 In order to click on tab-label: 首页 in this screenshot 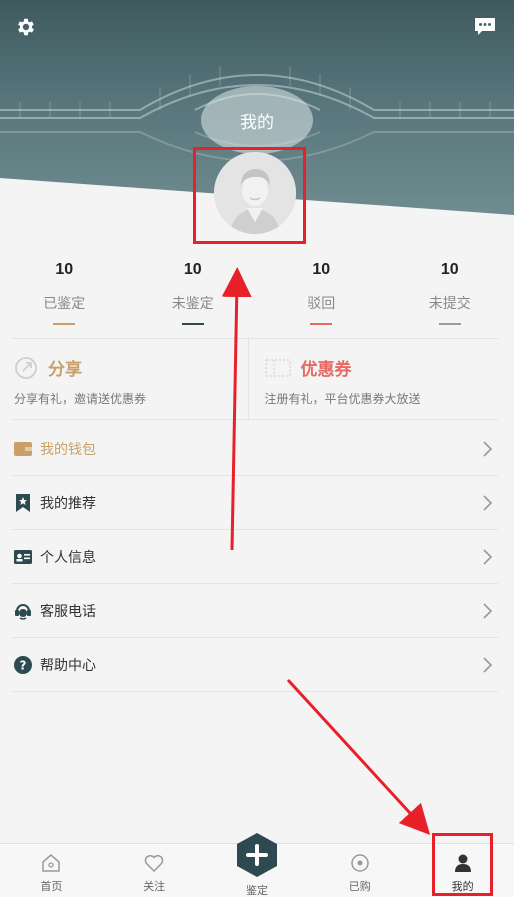, I will do `click(51, 887)`.